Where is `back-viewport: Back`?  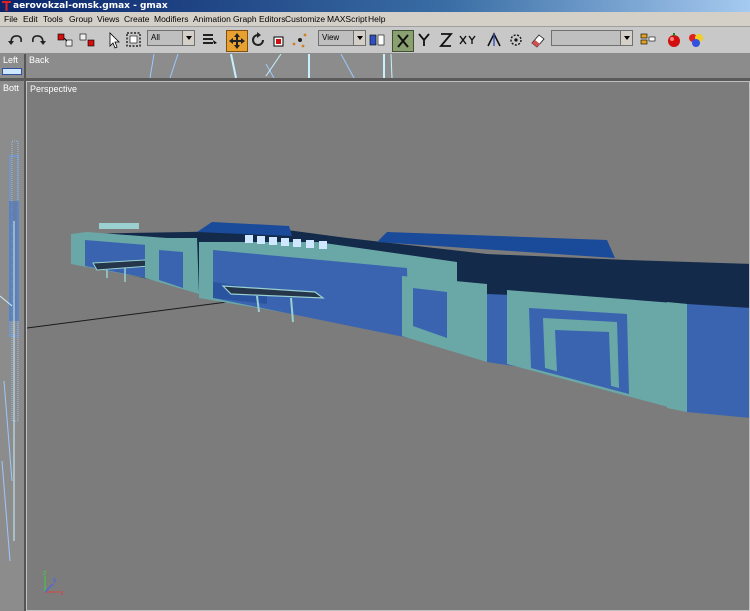
back-viewport: Back is located at coordinates (388, 66).